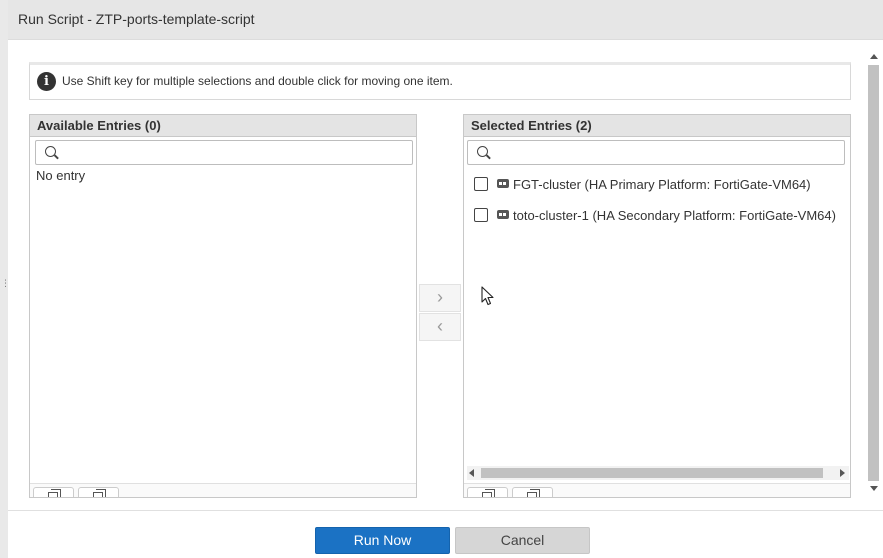 Image resolution: width=883 pixels, height=558 pixels. Describe the element at coordinates (136, 19) in the screenshot. I see `dialog-title: Run Script - ZTP-ports-template-script` at that location.